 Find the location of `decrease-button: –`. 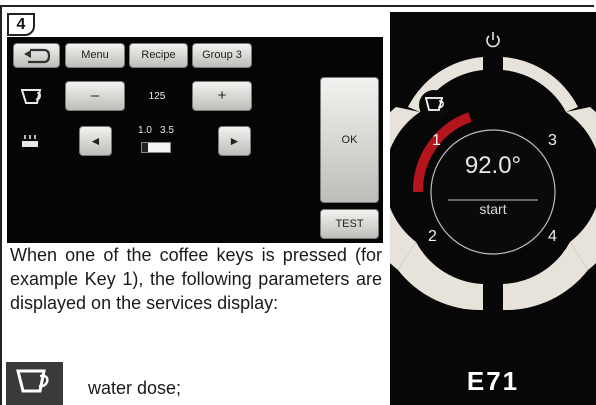

decrease-button: – is located at coordinates (95, 96).